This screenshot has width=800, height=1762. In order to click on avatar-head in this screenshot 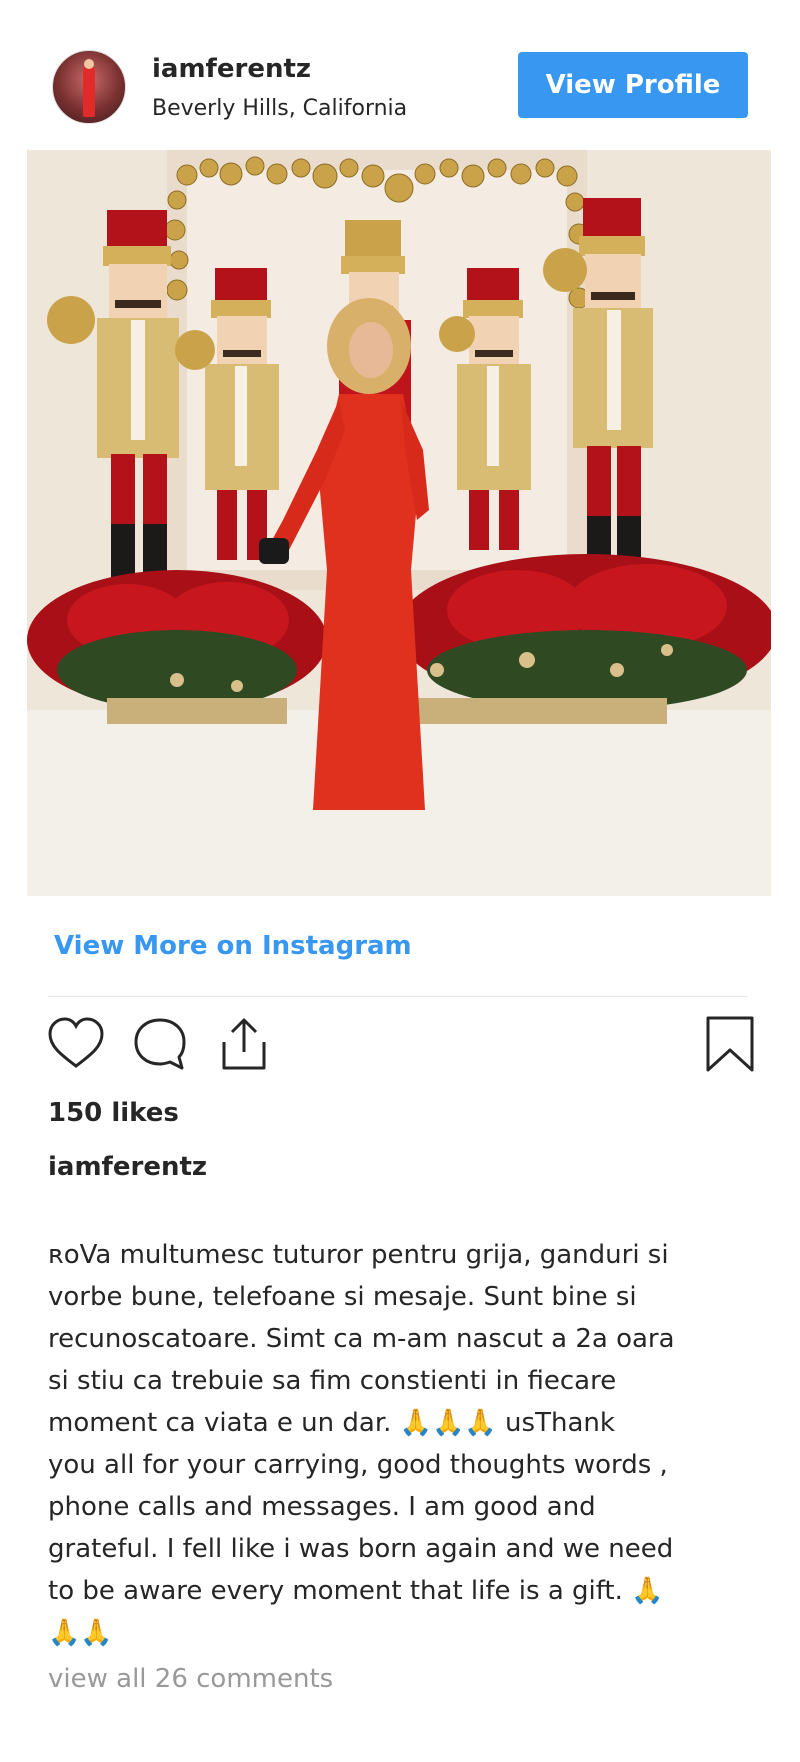, I will do `click(89, 64)`.